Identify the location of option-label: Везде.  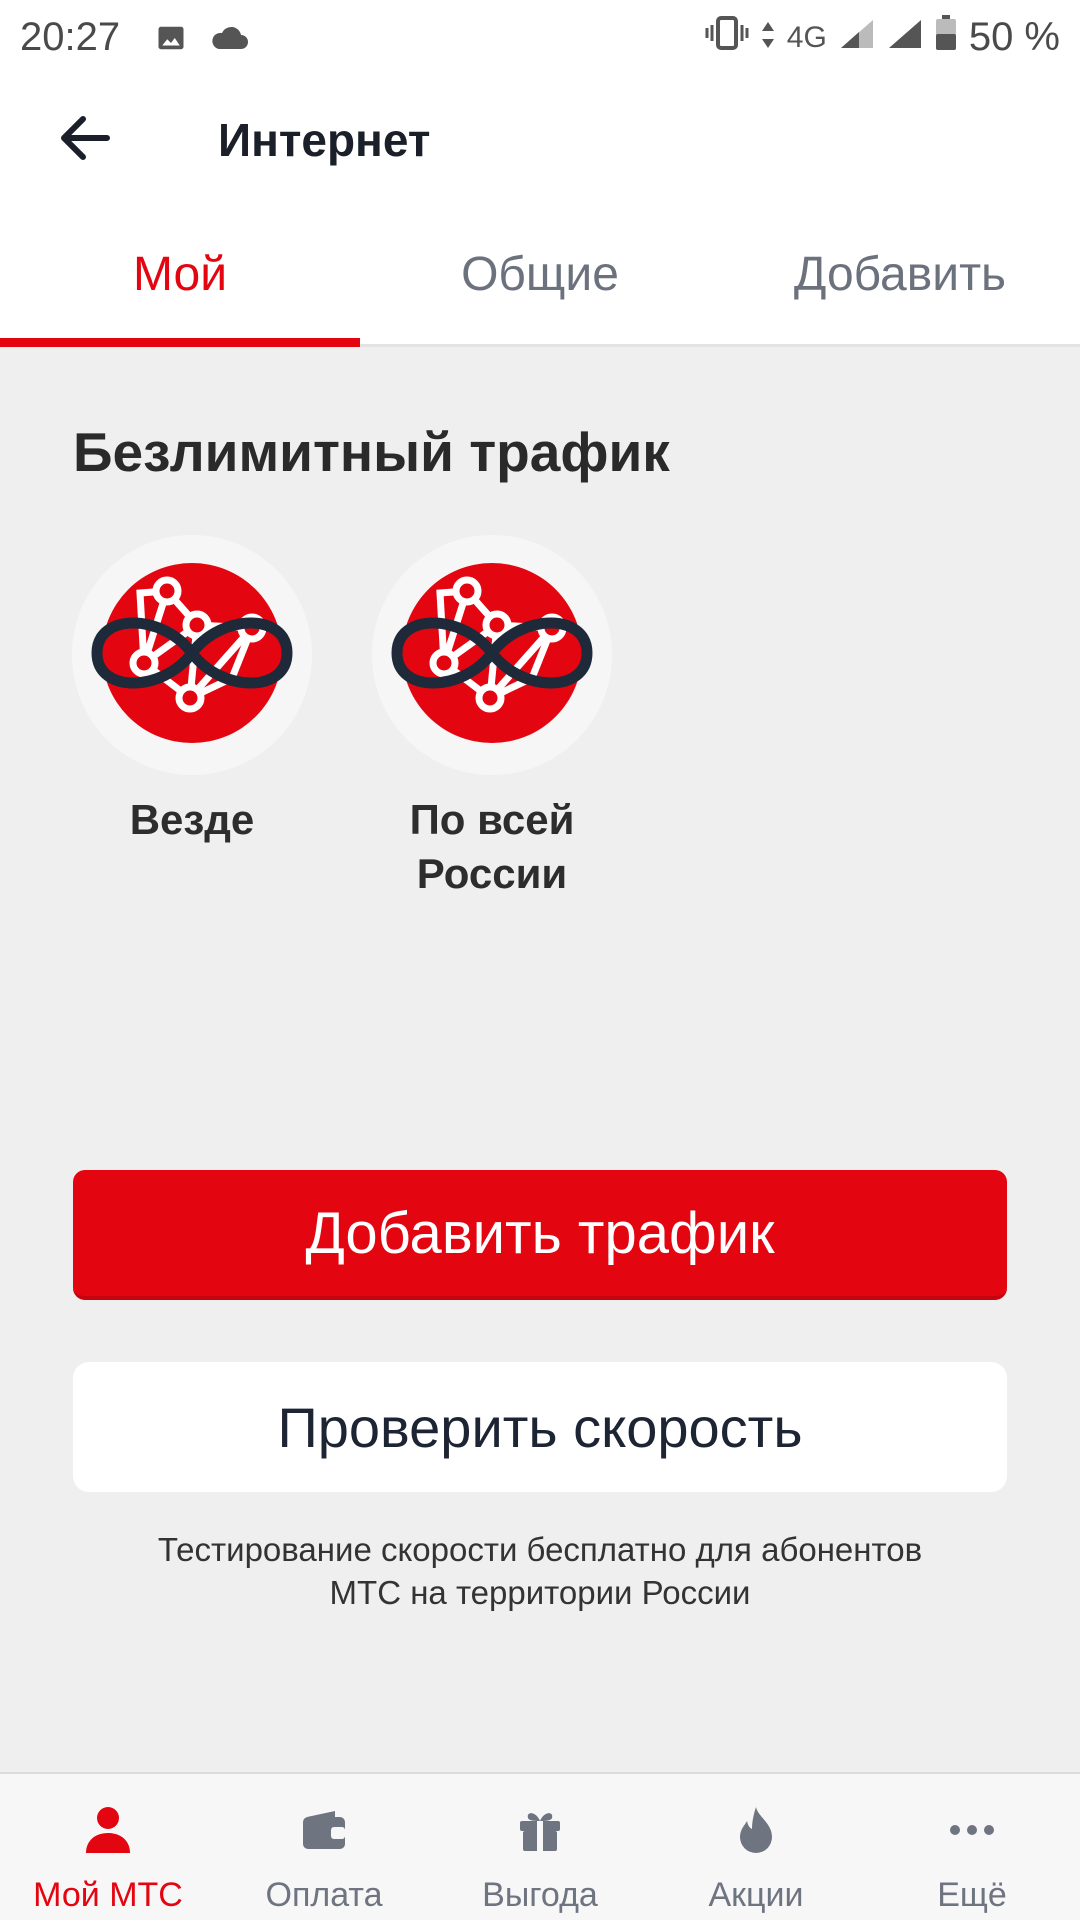
(192, 819).